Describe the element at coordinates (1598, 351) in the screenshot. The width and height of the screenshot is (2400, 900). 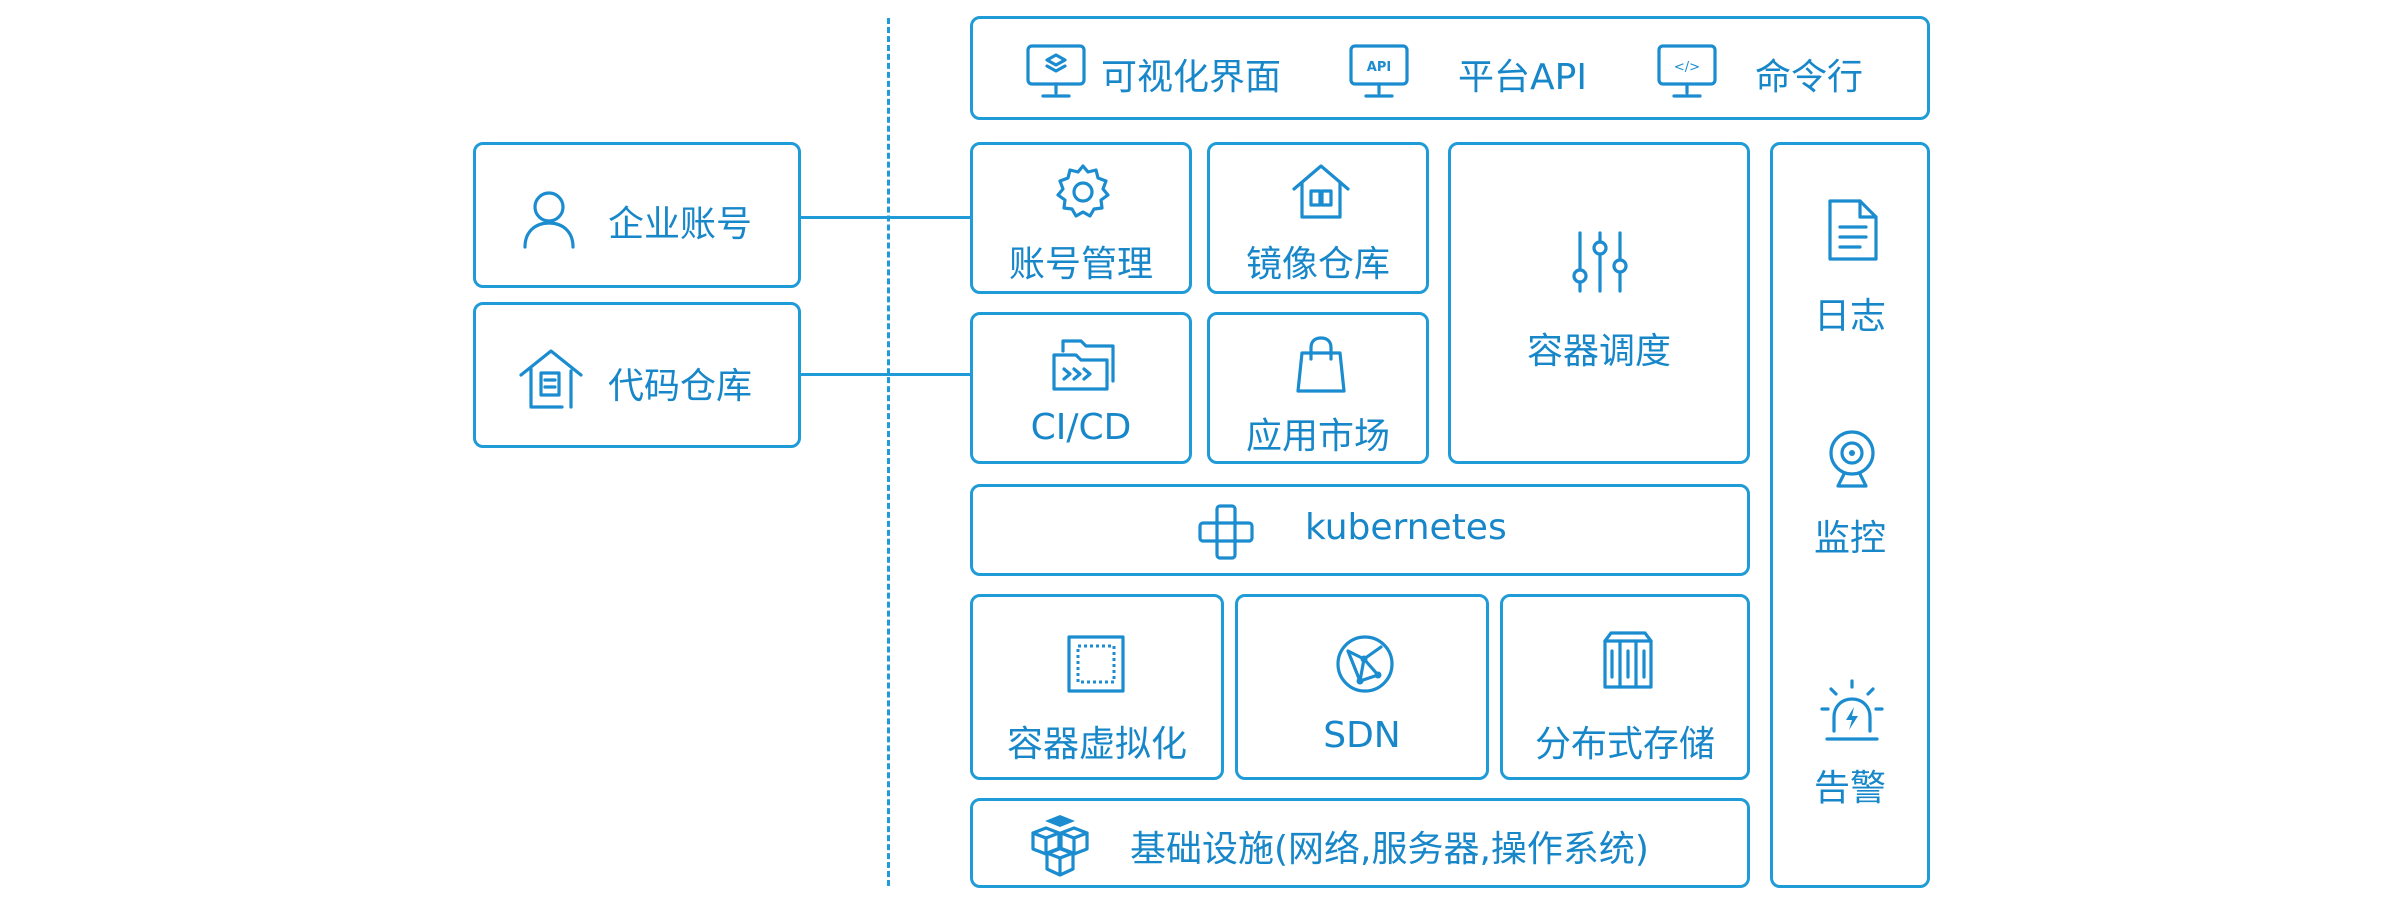
I see `container-sched-label: 容器调度` at that location.